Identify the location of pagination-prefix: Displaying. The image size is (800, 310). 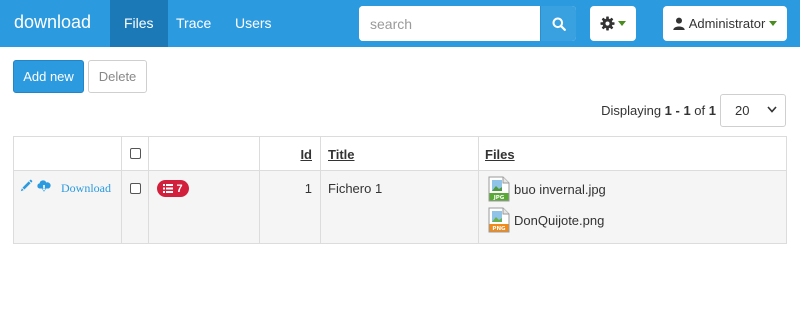
(633, 110).